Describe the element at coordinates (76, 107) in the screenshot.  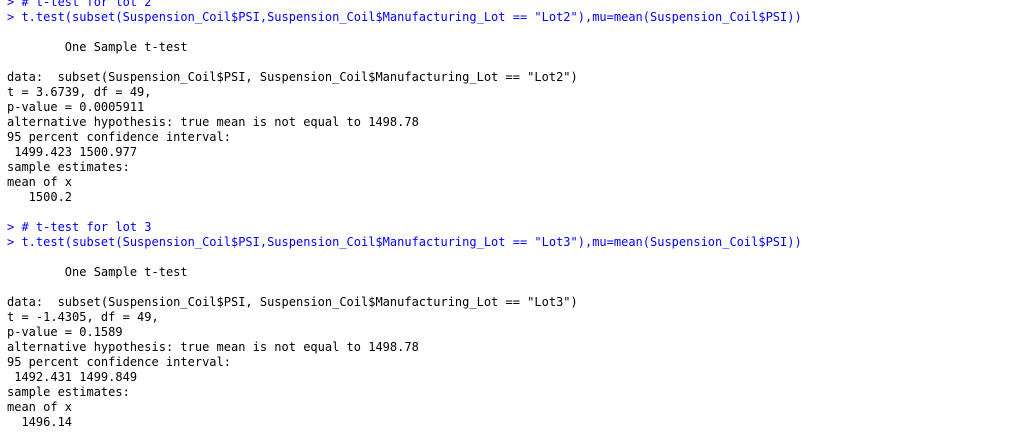
I see `p-value-line: p-value = 0.0005911` at that location.